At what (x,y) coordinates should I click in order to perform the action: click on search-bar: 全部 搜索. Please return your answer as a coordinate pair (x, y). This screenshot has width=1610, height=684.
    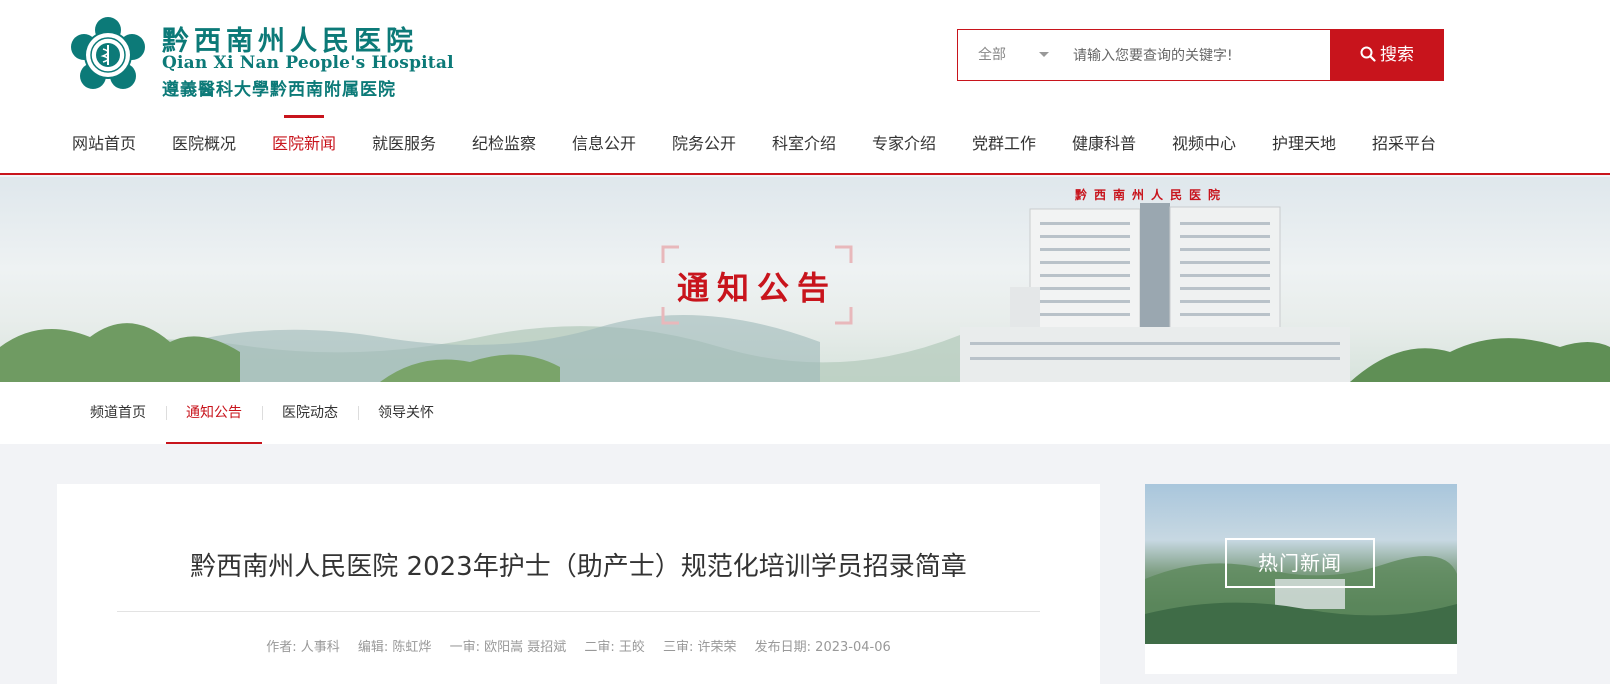
    Looking at the image, I should click on (1200, 55).